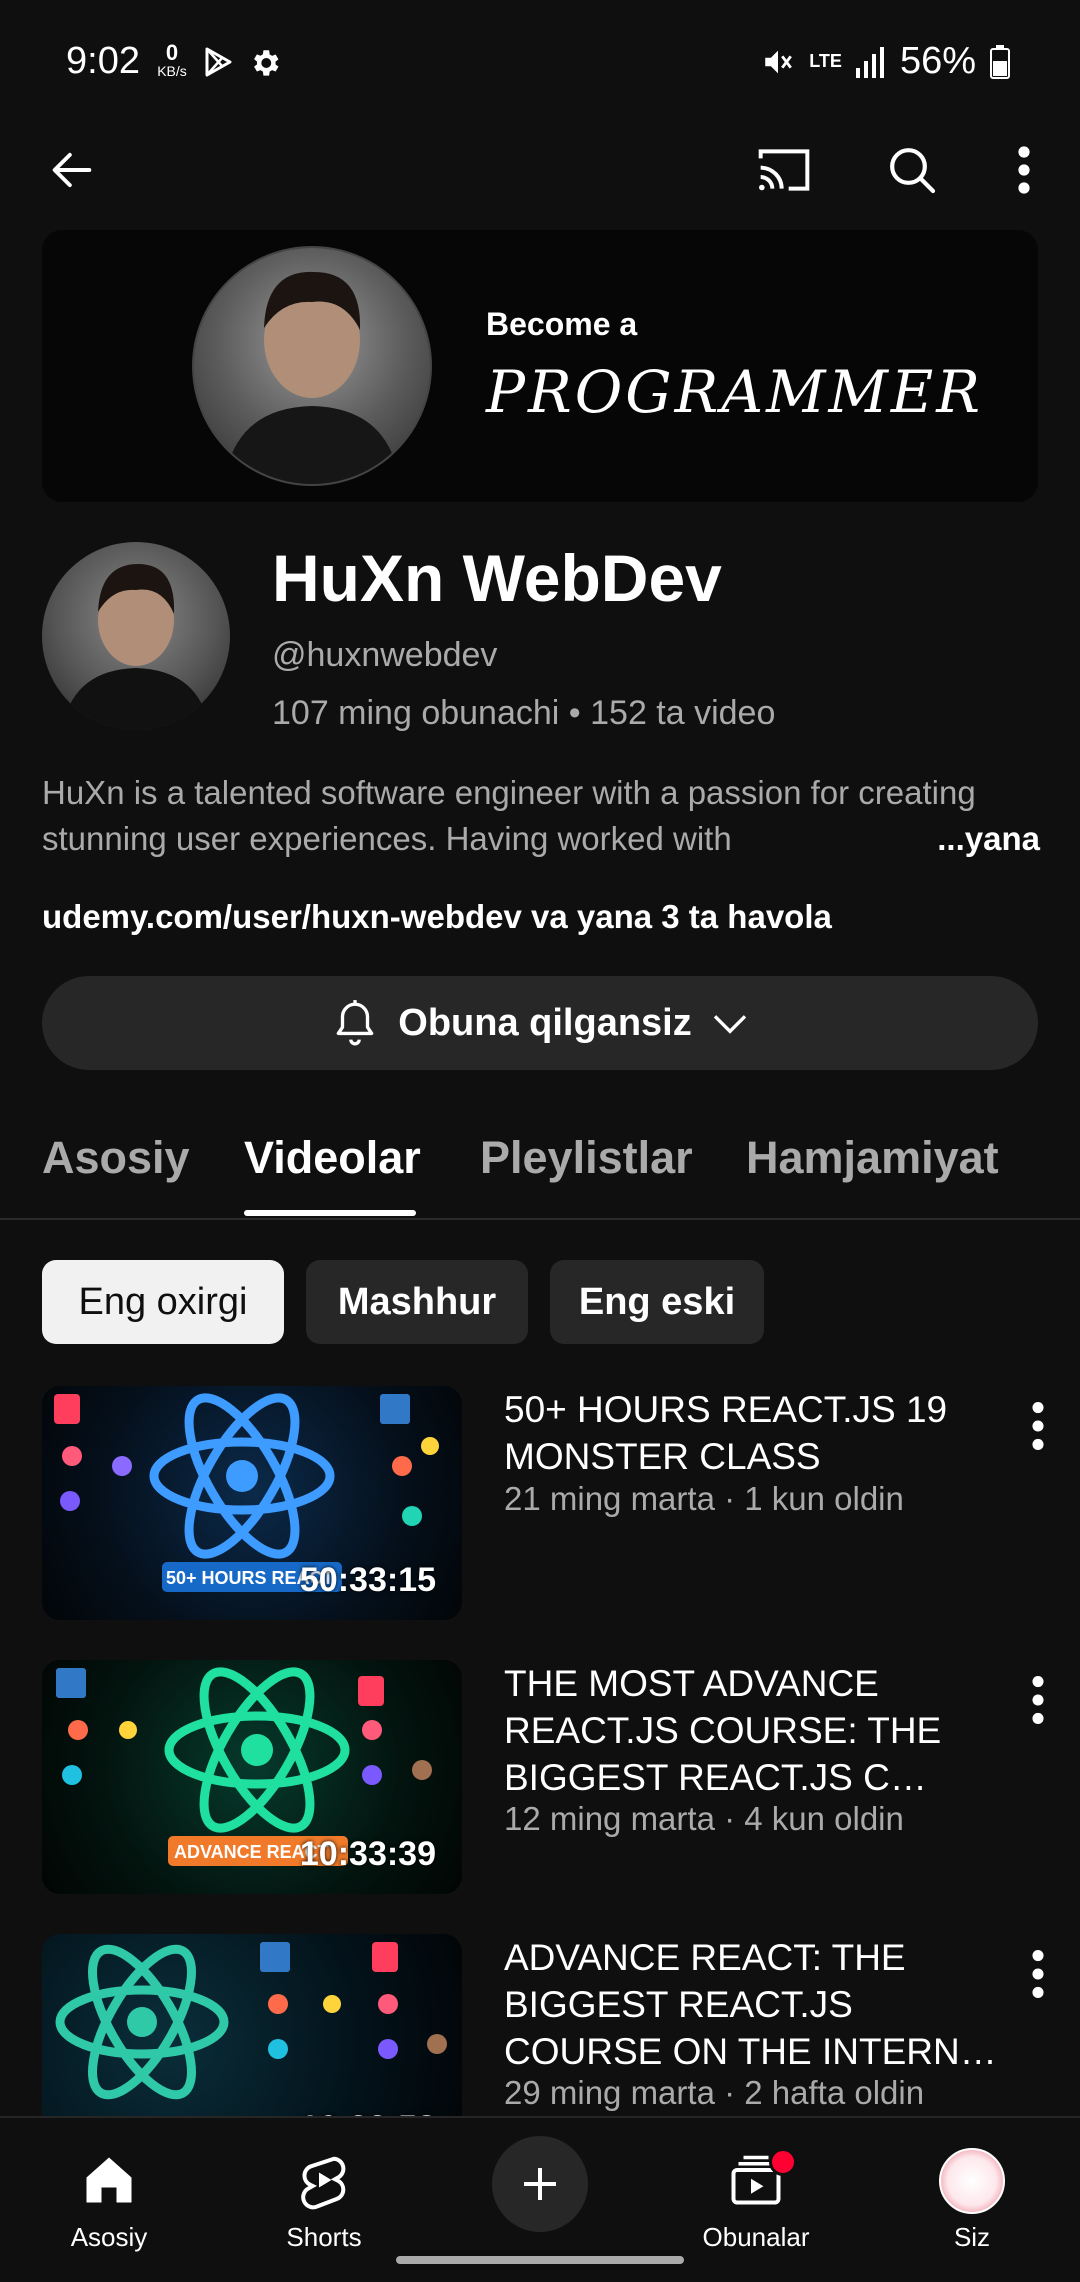 Image resolution: width=1080 pixels, height=2282 pixels. Describe the element at coordinates (972, 2237) in the screenshot. I see `nav-you-label: Siz` at that location.